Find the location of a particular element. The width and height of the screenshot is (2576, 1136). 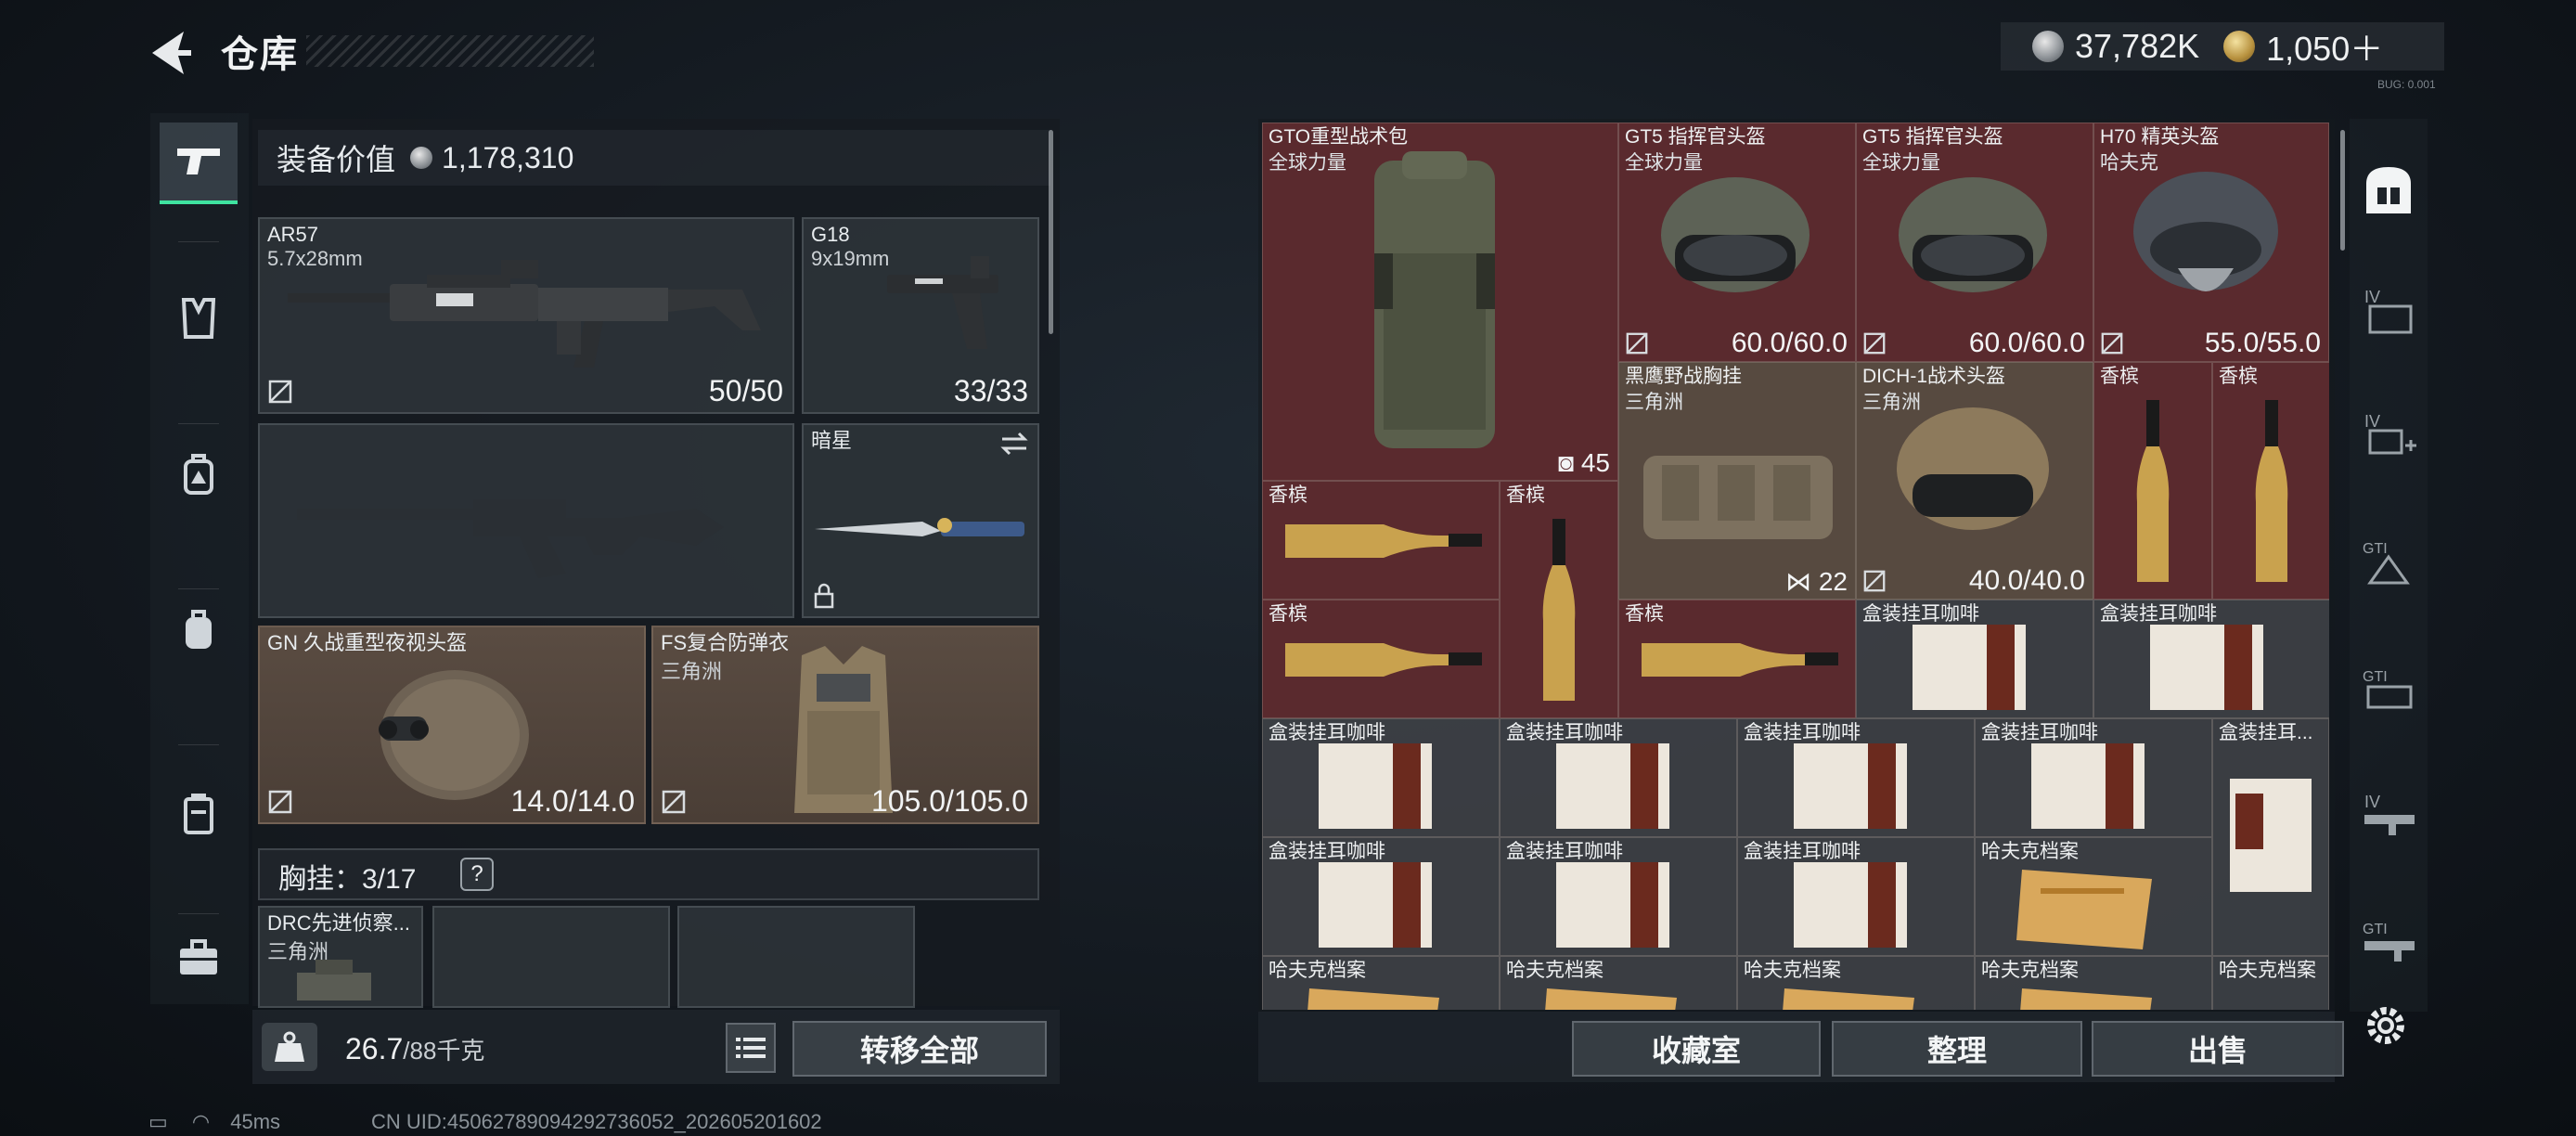

list-view-button is located at coordinates (751, 1048).